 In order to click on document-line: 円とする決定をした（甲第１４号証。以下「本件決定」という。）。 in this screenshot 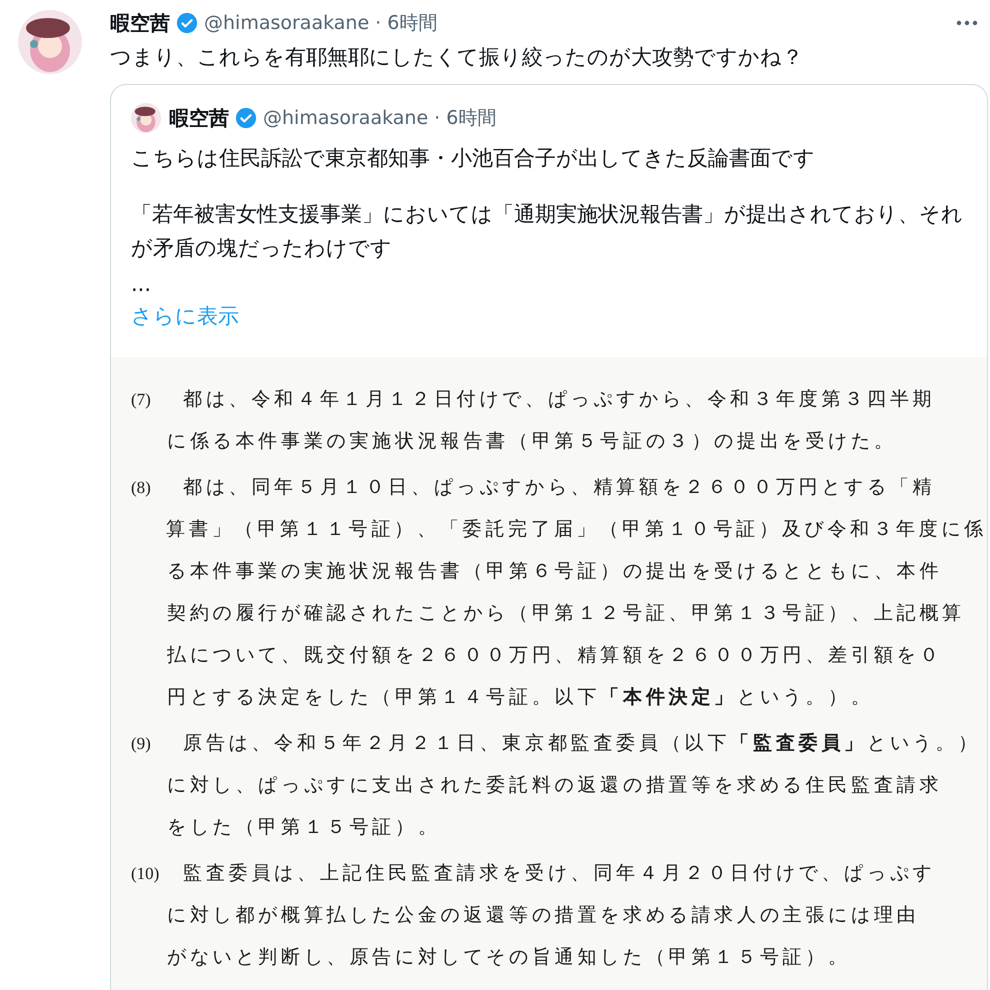, I will do `click(520, 698)`.